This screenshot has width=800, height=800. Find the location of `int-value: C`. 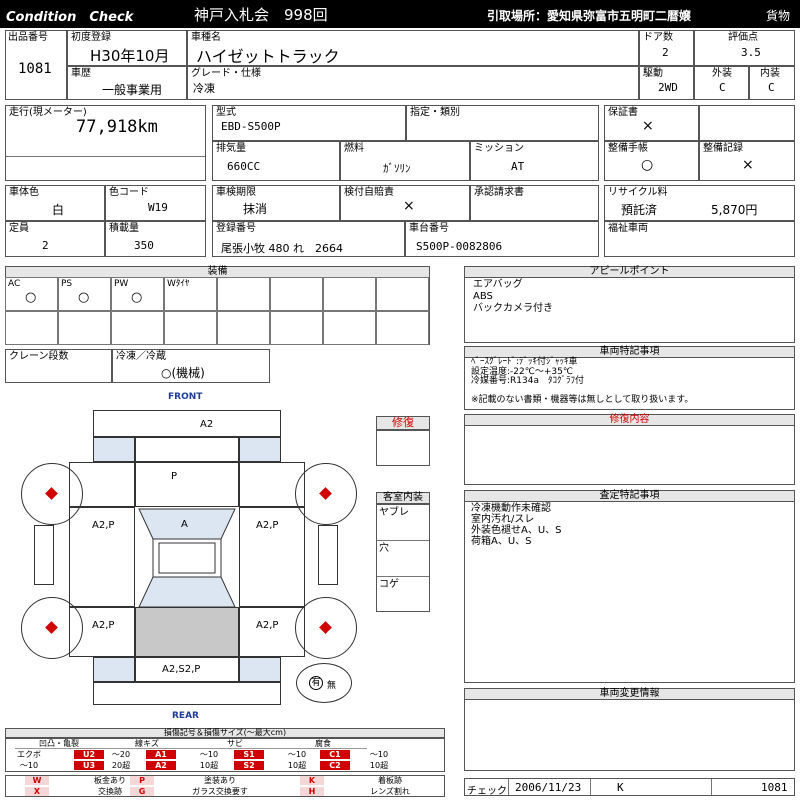

int-value: C is located at coordinates (771, 87).